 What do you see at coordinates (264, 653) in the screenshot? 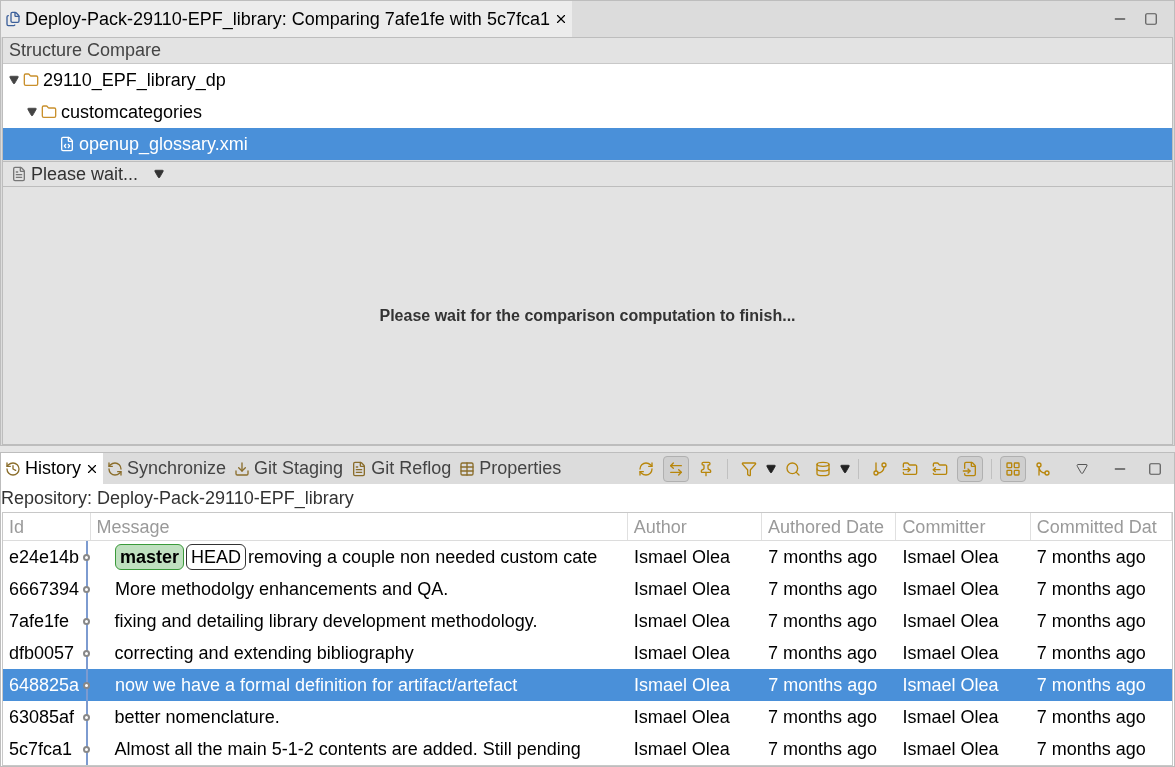
I see `commit-message: correcting and extending bibliography` at bounding box center [264, 653].